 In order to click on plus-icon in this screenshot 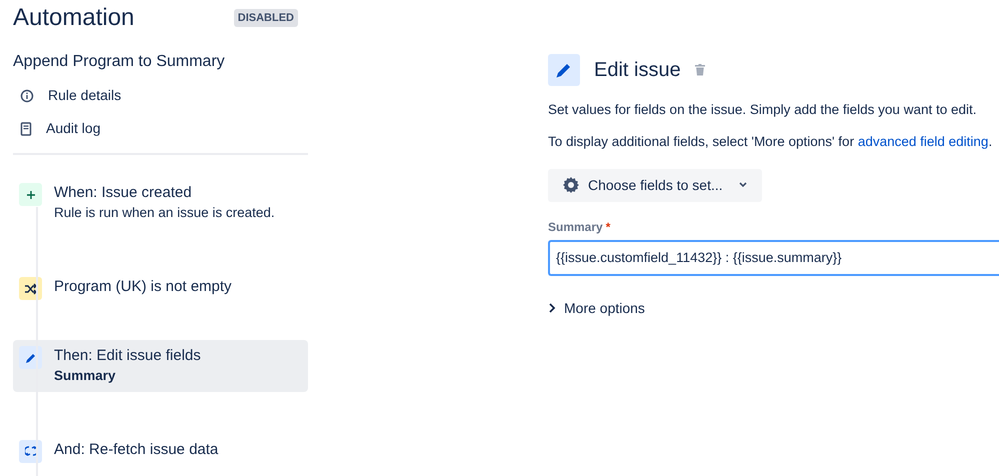, I will do `click(30, 194)`.